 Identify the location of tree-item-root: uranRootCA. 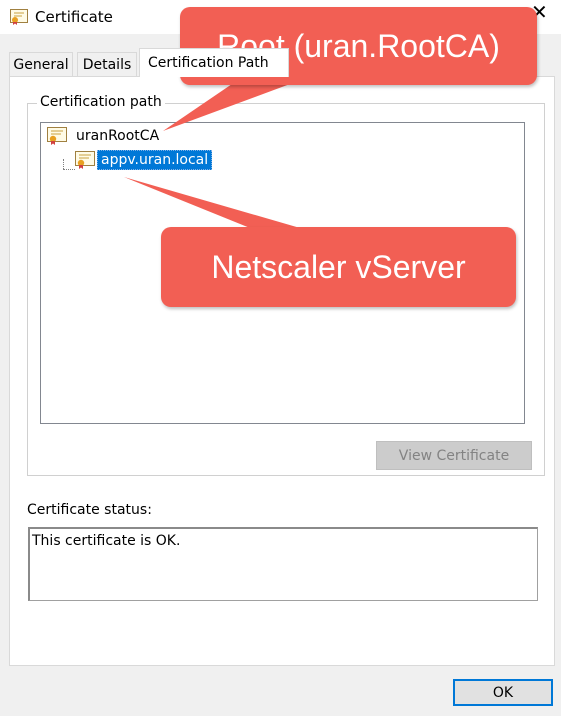
(104, 136).